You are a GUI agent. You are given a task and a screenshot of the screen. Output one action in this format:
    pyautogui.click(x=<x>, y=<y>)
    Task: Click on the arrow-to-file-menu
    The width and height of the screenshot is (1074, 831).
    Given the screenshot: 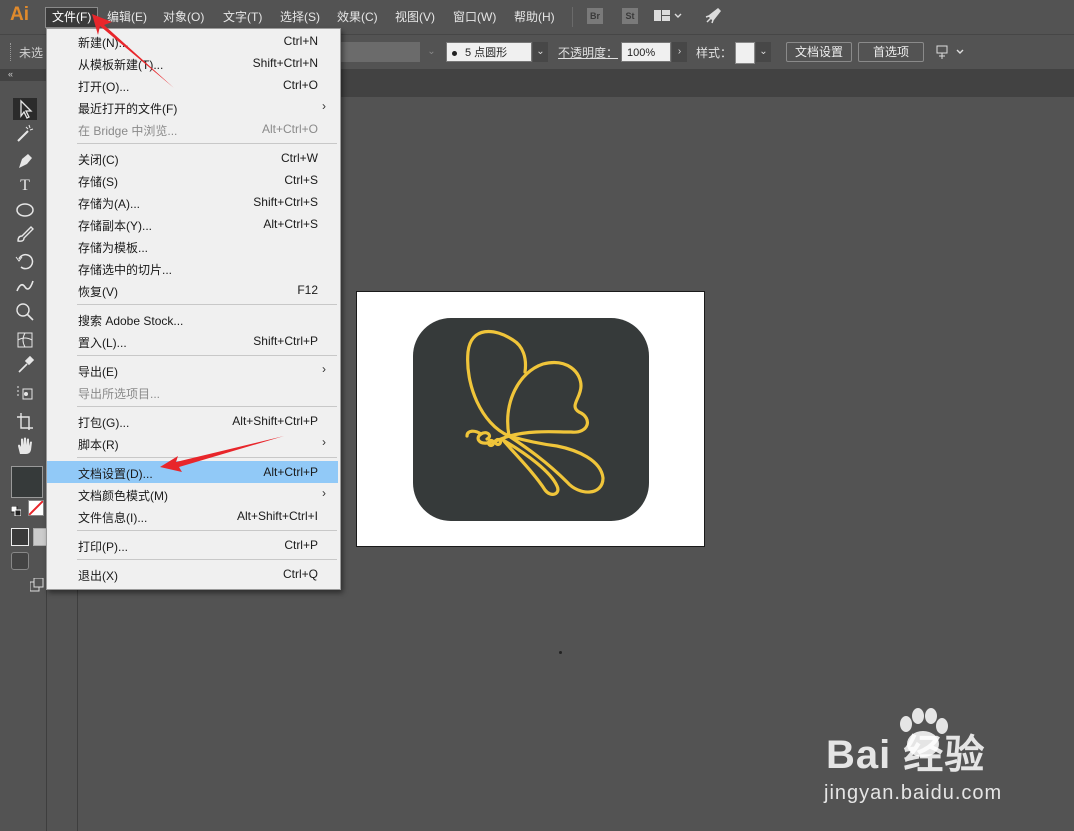 What is the action you would take?
    pyautogui.click(x=133, y=51)
    